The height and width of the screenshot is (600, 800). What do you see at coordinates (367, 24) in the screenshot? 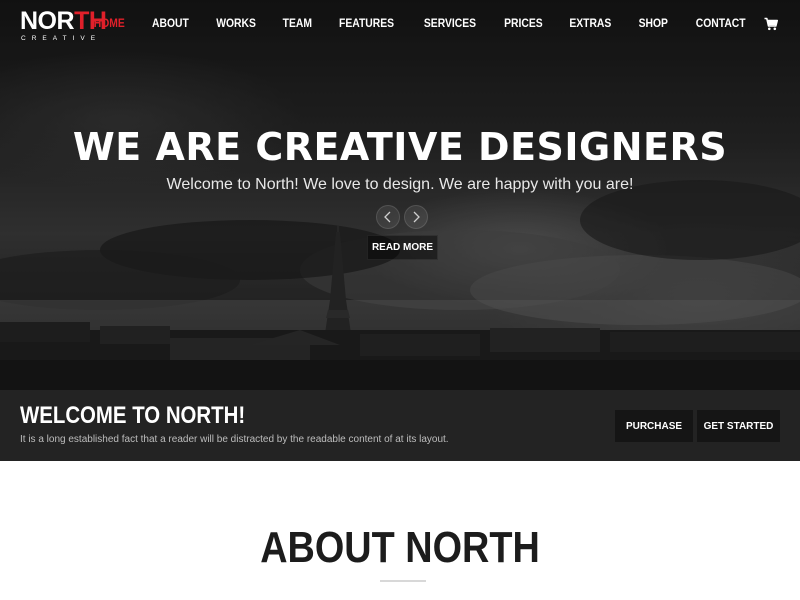
I see `nav-item-features: FEATURES` at bounding box center [367, 24].